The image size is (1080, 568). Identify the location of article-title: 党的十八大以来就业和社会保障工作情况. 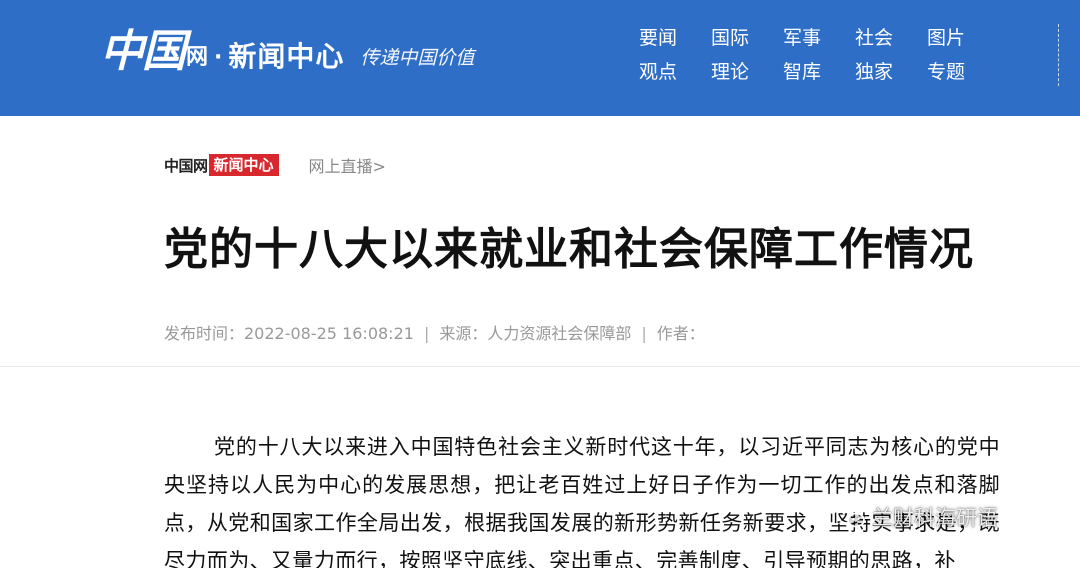
(569, 249).